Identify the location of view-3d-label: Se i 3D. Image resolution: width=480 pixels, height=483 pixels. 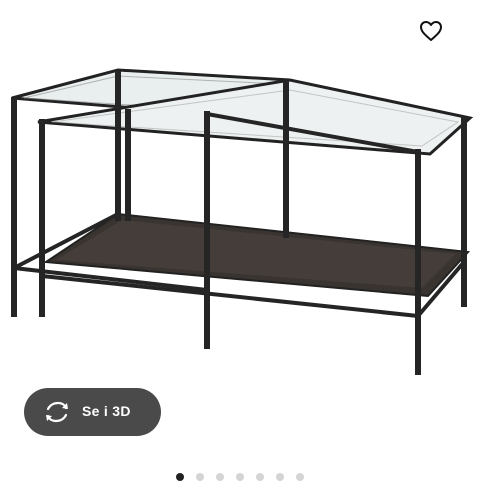
(106, 411).